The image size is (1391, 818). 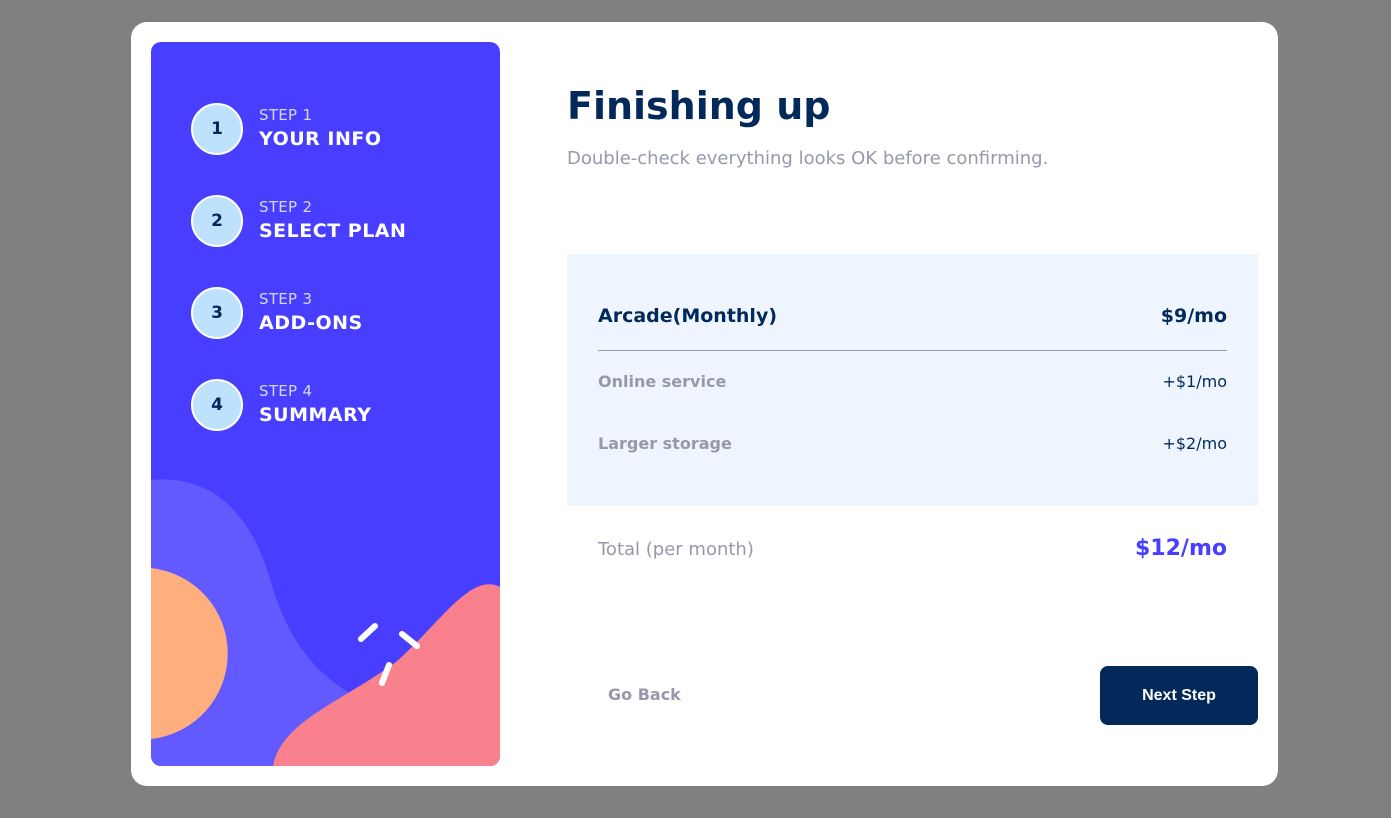 I want to click on summary-divider, so click(x=912, y=350).